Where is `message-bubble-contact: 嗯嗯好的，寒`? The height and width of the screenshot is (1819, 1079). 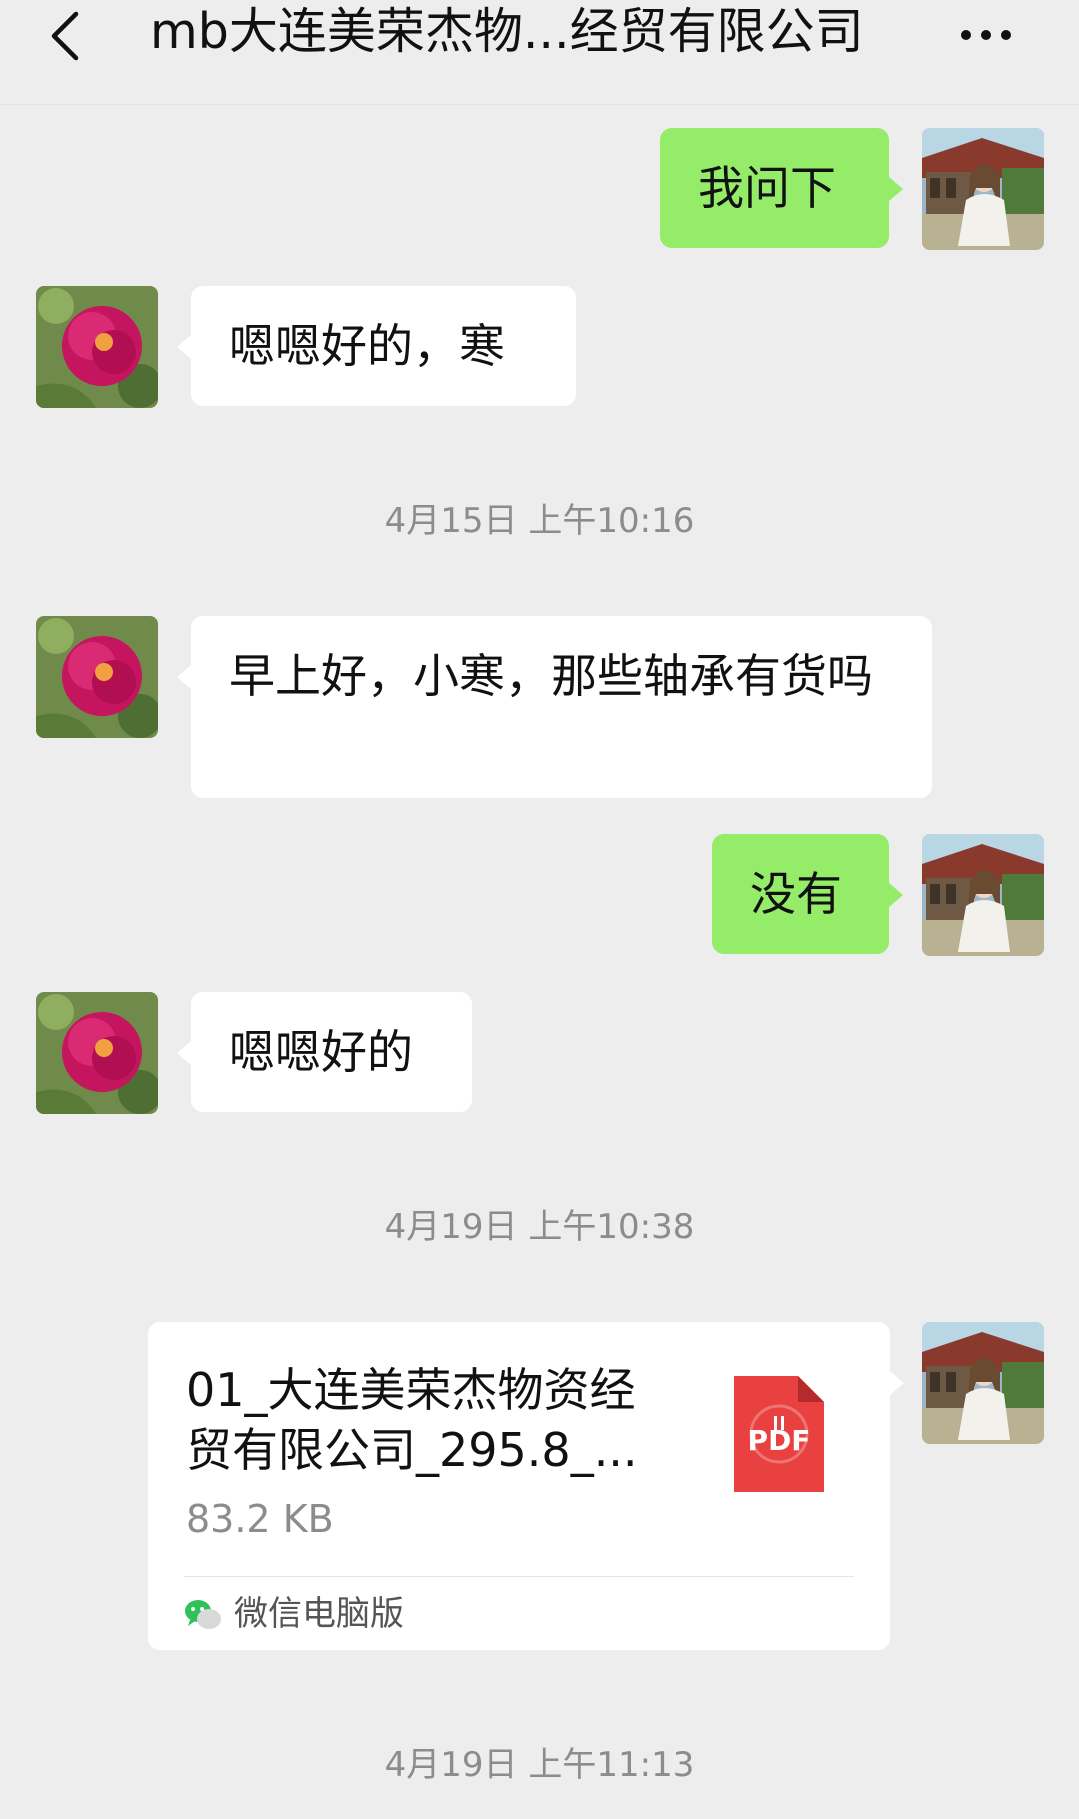 message-bubble-contact: 嗯嗯好的，寒 is located at coordinates (376, 346).